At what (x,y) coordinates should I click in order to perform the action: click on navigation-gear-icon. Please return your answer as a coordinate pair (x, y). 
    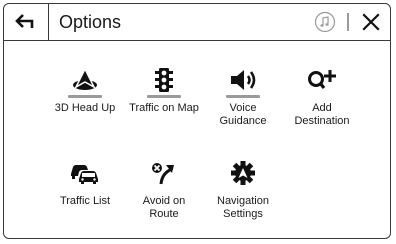
    Looking at the image, I should click on (243, 173).